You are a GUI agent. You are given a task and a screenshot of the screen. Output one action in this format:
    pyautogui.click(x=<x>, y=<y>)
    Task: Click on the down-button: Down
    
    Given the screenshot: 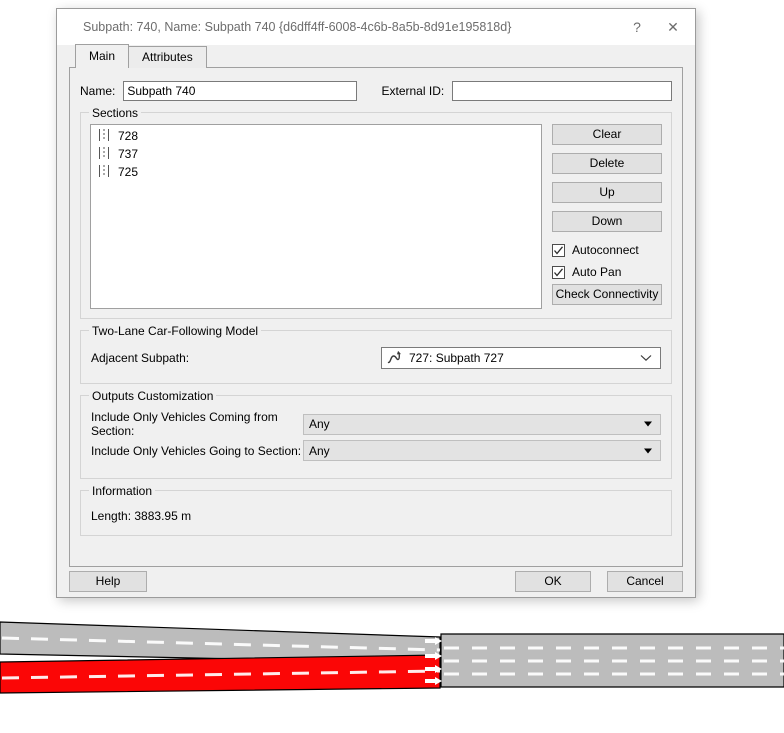 What is the action you would take?
    pyautogui.click(x=607, y=221)
    